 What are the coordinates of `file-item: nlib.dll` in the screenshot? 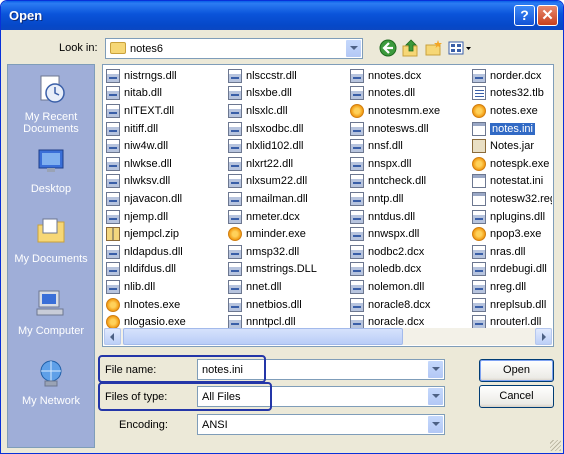 It's located at (167, 287).